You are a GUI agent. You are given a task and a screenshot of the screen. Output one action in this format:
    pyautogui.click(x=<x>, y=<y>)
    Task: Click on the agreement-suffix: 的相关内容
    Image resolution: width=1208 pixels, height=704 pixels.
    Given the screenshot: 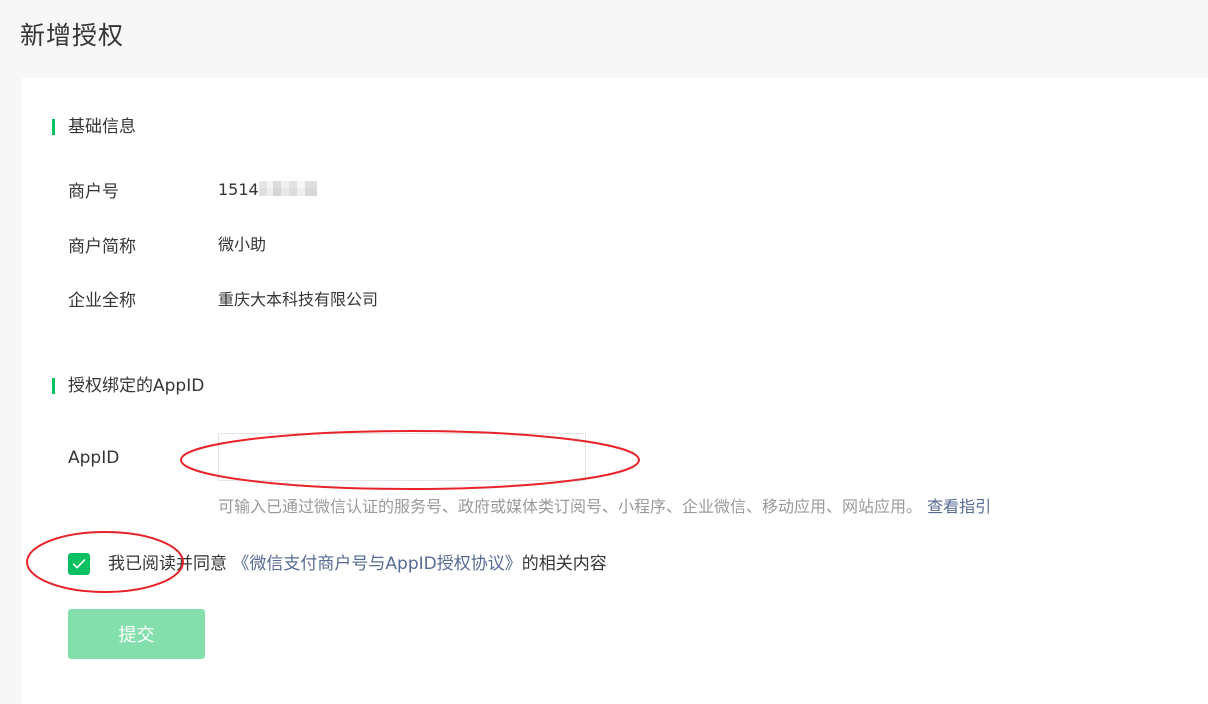 What is the action you would take?
    pyautogui.click(x=564, y=564)
    